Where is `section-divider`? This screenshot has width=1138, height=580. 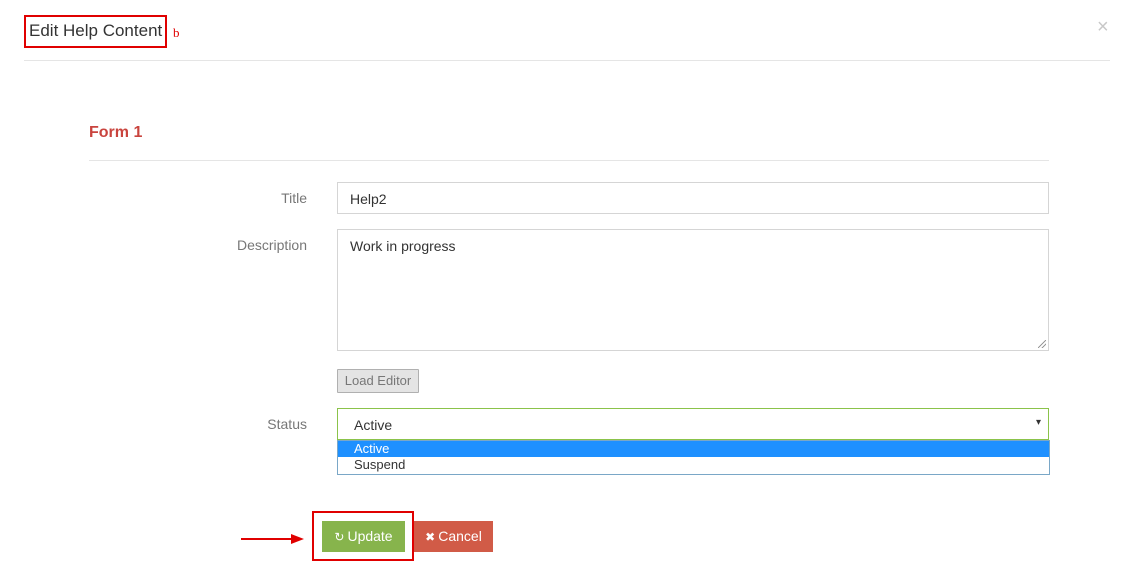 section-divider is located at coordinates (569, 160).